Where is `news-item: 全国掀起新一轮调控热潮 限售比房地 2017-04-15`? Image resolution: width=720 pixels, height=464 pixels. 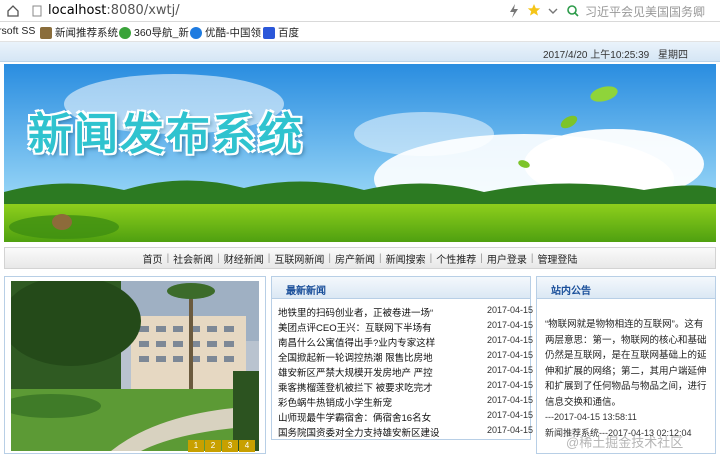 news-item: 全国掀起新一轮调控热潮 限售比房地 2017-04-15 is located at coordinates (405, 357).